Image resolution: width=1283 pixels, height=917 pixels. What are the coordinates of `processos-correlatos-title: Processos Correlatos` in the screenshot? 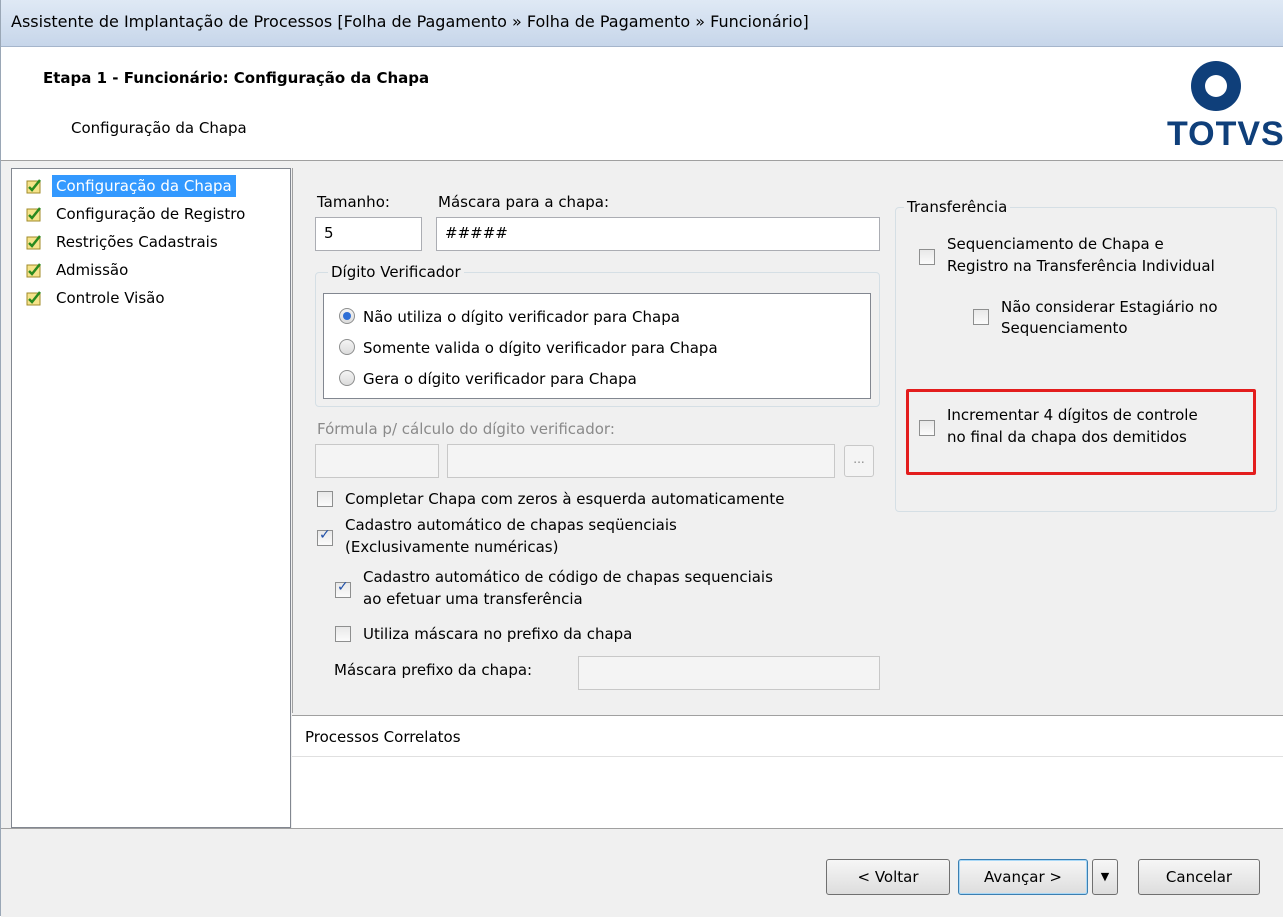 It's located at (383, 737).